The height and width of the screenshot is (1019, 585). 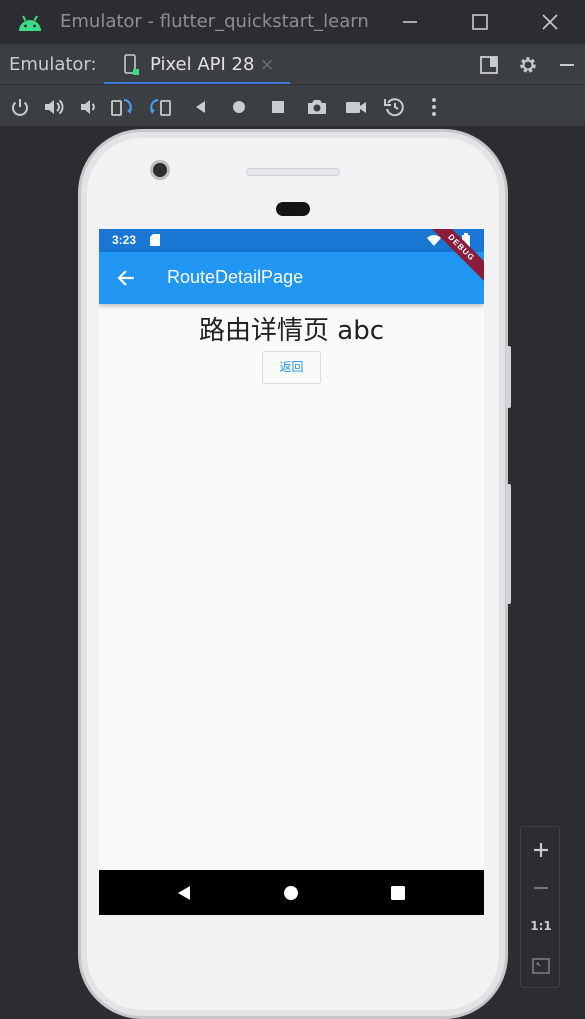 I want to click on rotate-right-icon, so click(x=160, y=107).